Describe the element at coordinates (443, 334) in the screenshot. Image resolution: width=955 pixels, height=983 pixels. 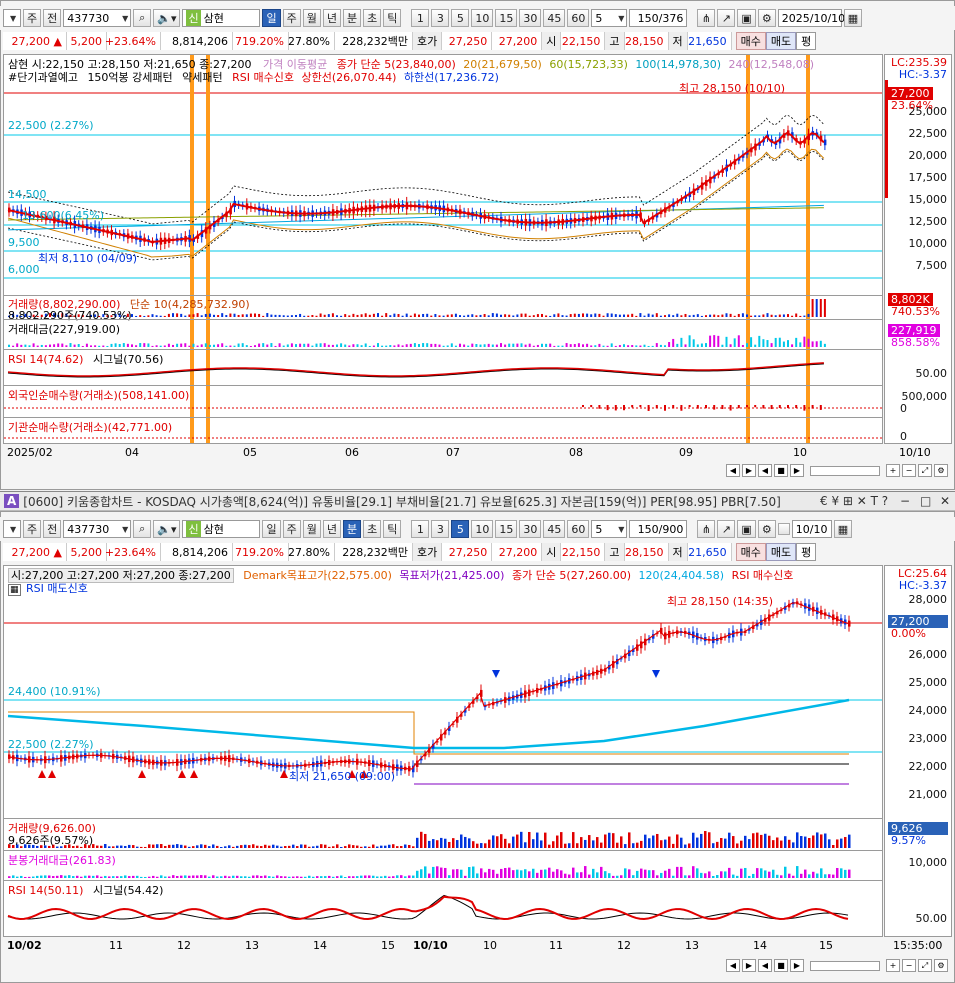
I see `amount-pane: 거래대금(227,919.00)` at that location.